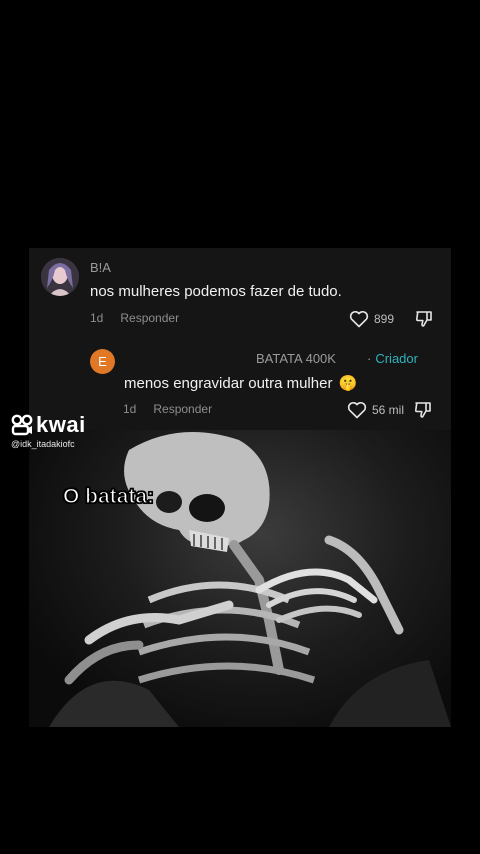  Describe the element at coordinates (228, 383) in the screenshot. I see `reply-text: menos engravidar outra mulher` at that location.